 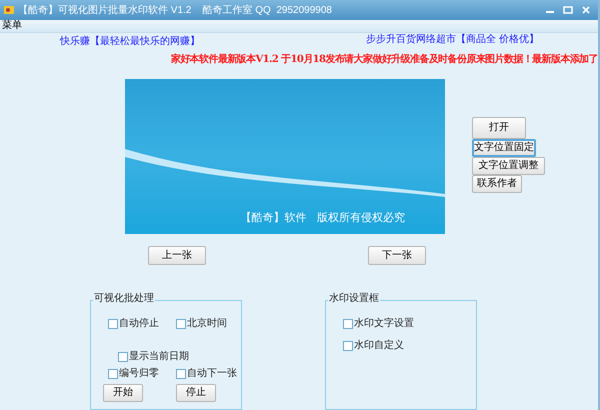 I want to click on close-icon, so click(x=586, y=10).